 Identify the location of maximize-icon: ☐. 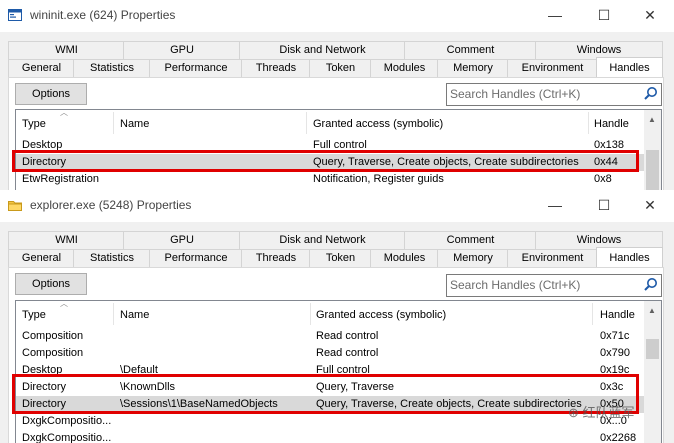
(604, 14).